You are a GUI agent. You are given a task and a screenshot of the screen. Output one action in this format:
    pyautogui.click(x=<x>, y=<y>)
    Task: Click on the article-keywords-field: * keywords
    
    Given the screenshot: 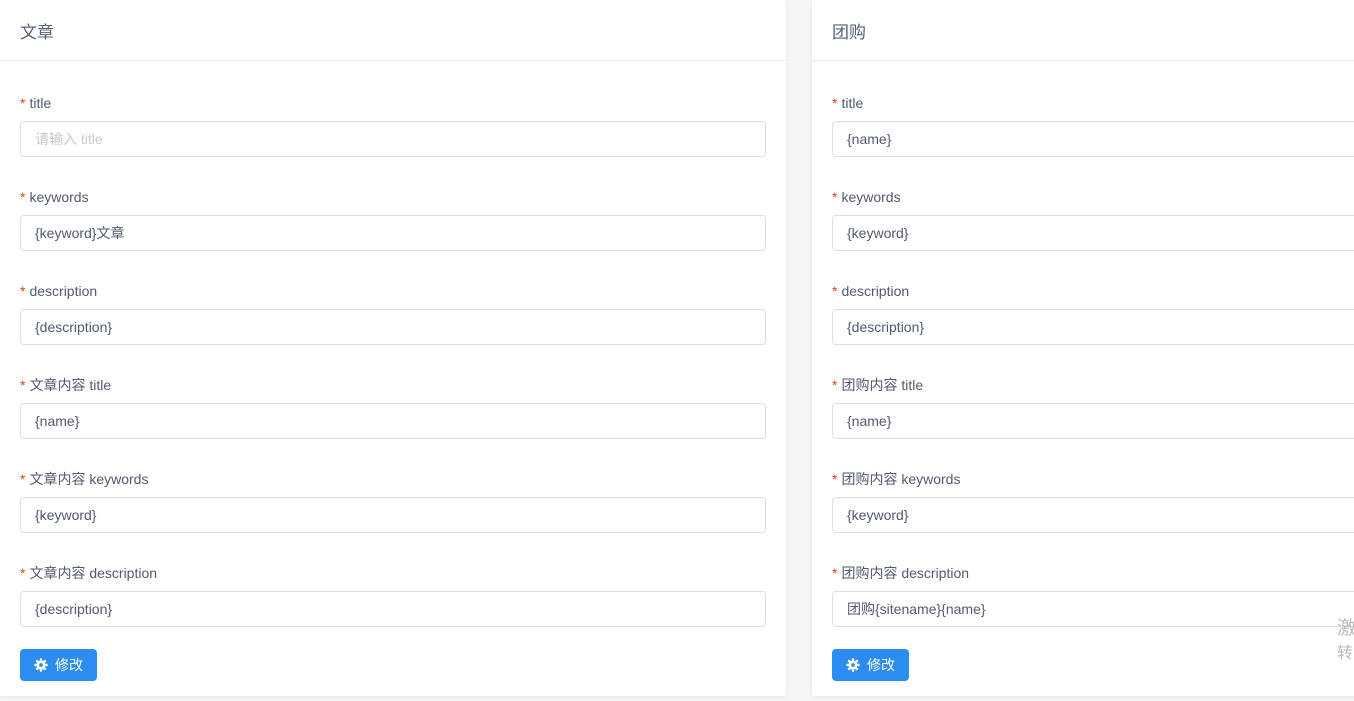 What is the action you would take?
    pyautogui.click(x=393, y=219)
    